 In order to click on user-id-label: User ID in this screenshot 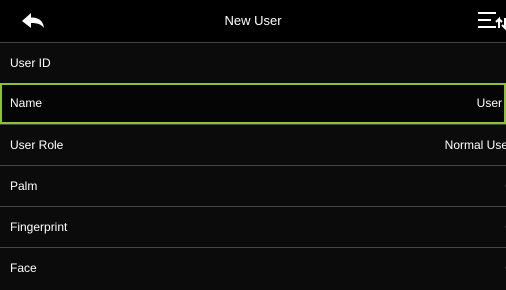, I will do `click(30, 63)`.